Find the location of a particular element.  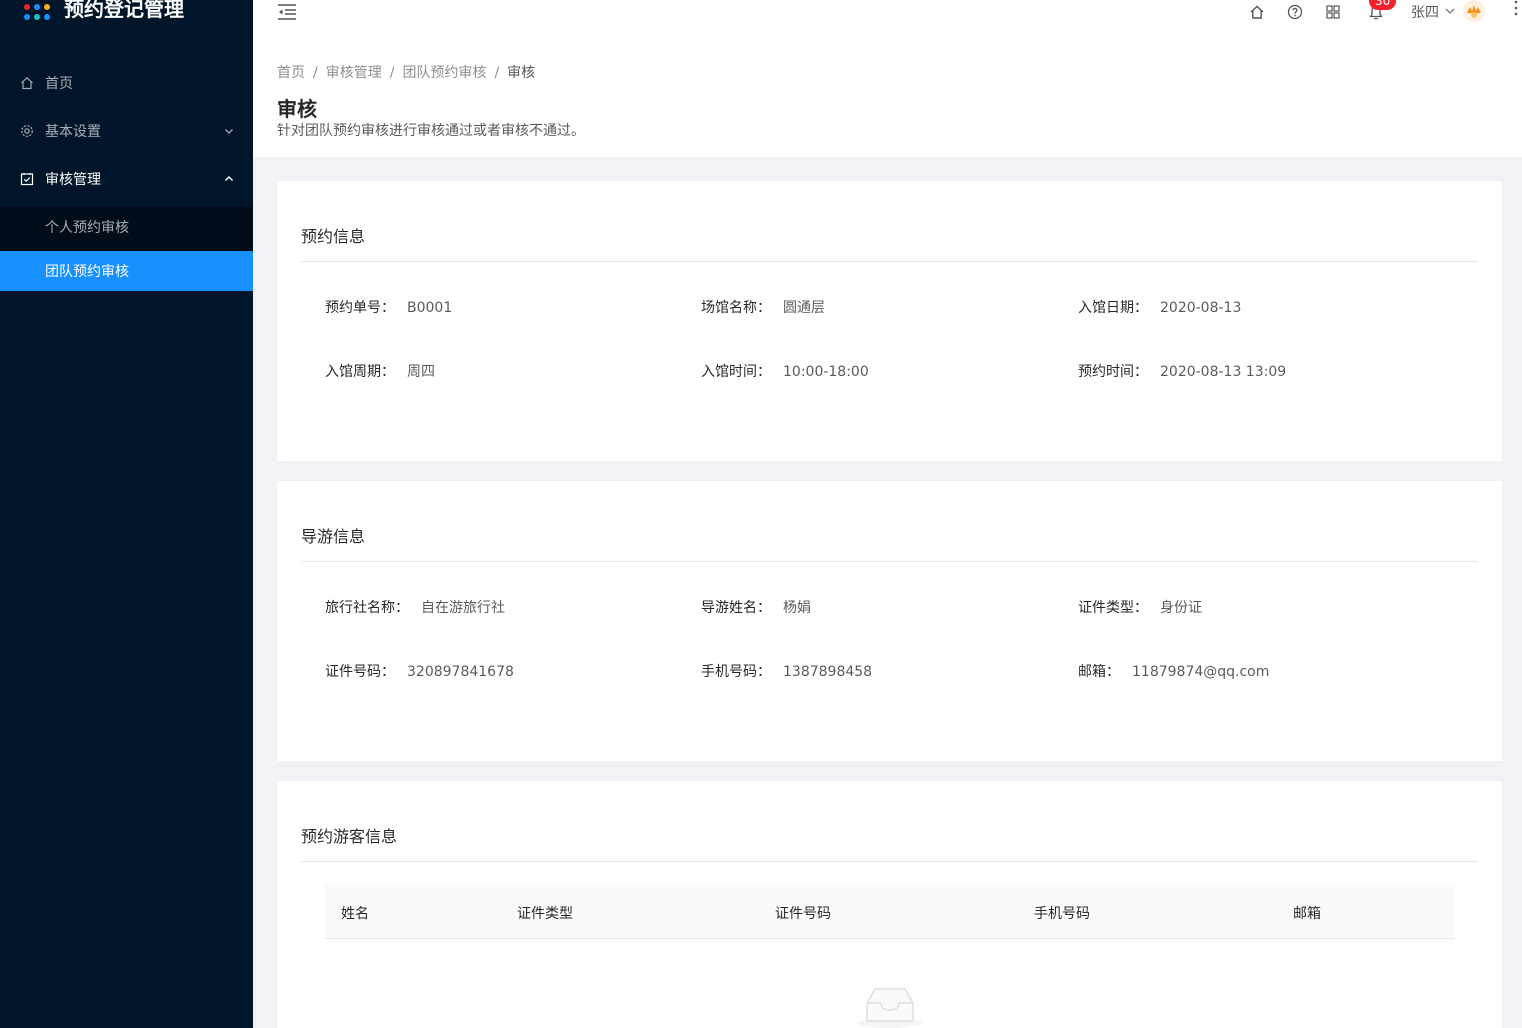

field-value: 身份证 is located at coordinates (1181, 608).